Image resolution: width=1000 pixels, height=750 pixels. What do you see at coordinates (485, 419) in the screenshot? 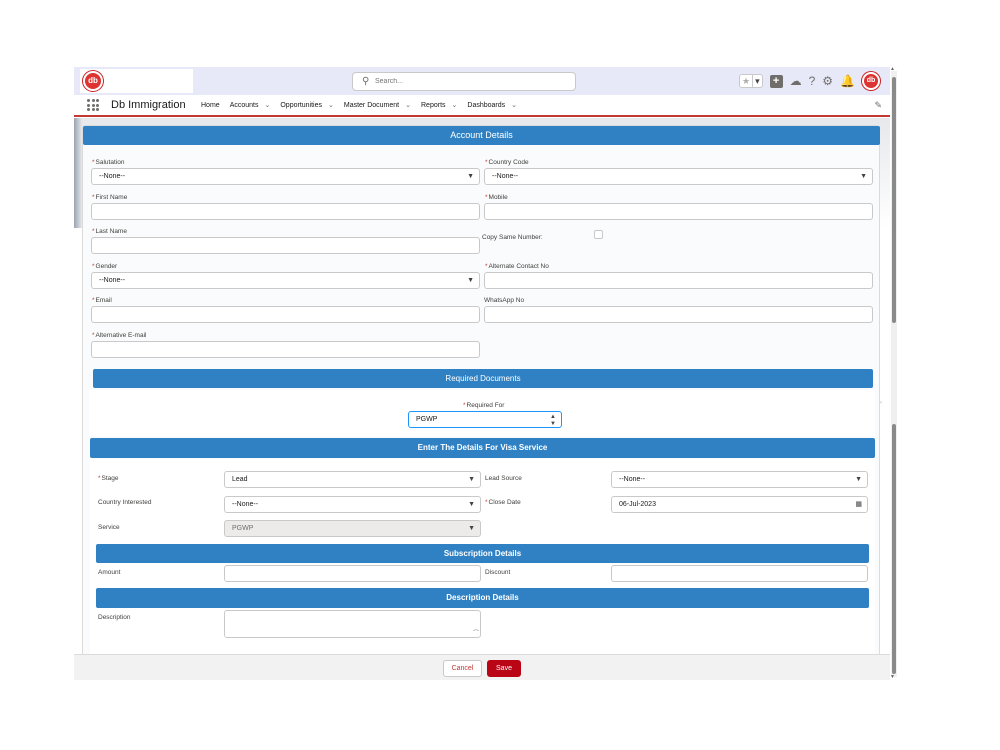
I see `required-for-select: PGWP ▲ ▼` at bounding box center [485, 419].